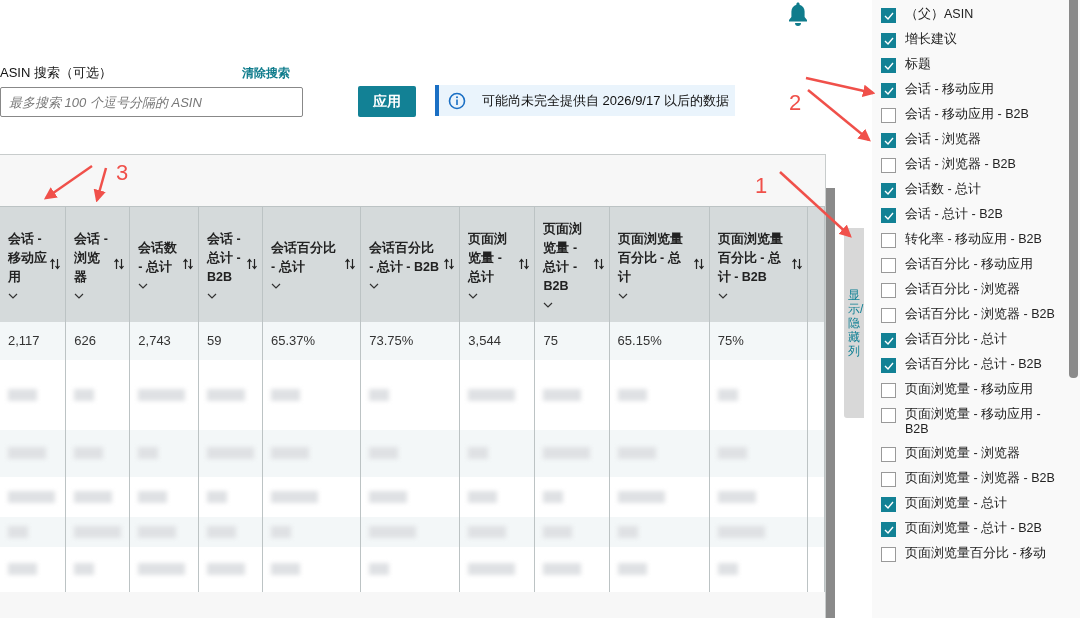  Describe the element at coordinates (56, 73) in the screenshot. I see `search-label: ASIN 搜索（可选）` at that location.